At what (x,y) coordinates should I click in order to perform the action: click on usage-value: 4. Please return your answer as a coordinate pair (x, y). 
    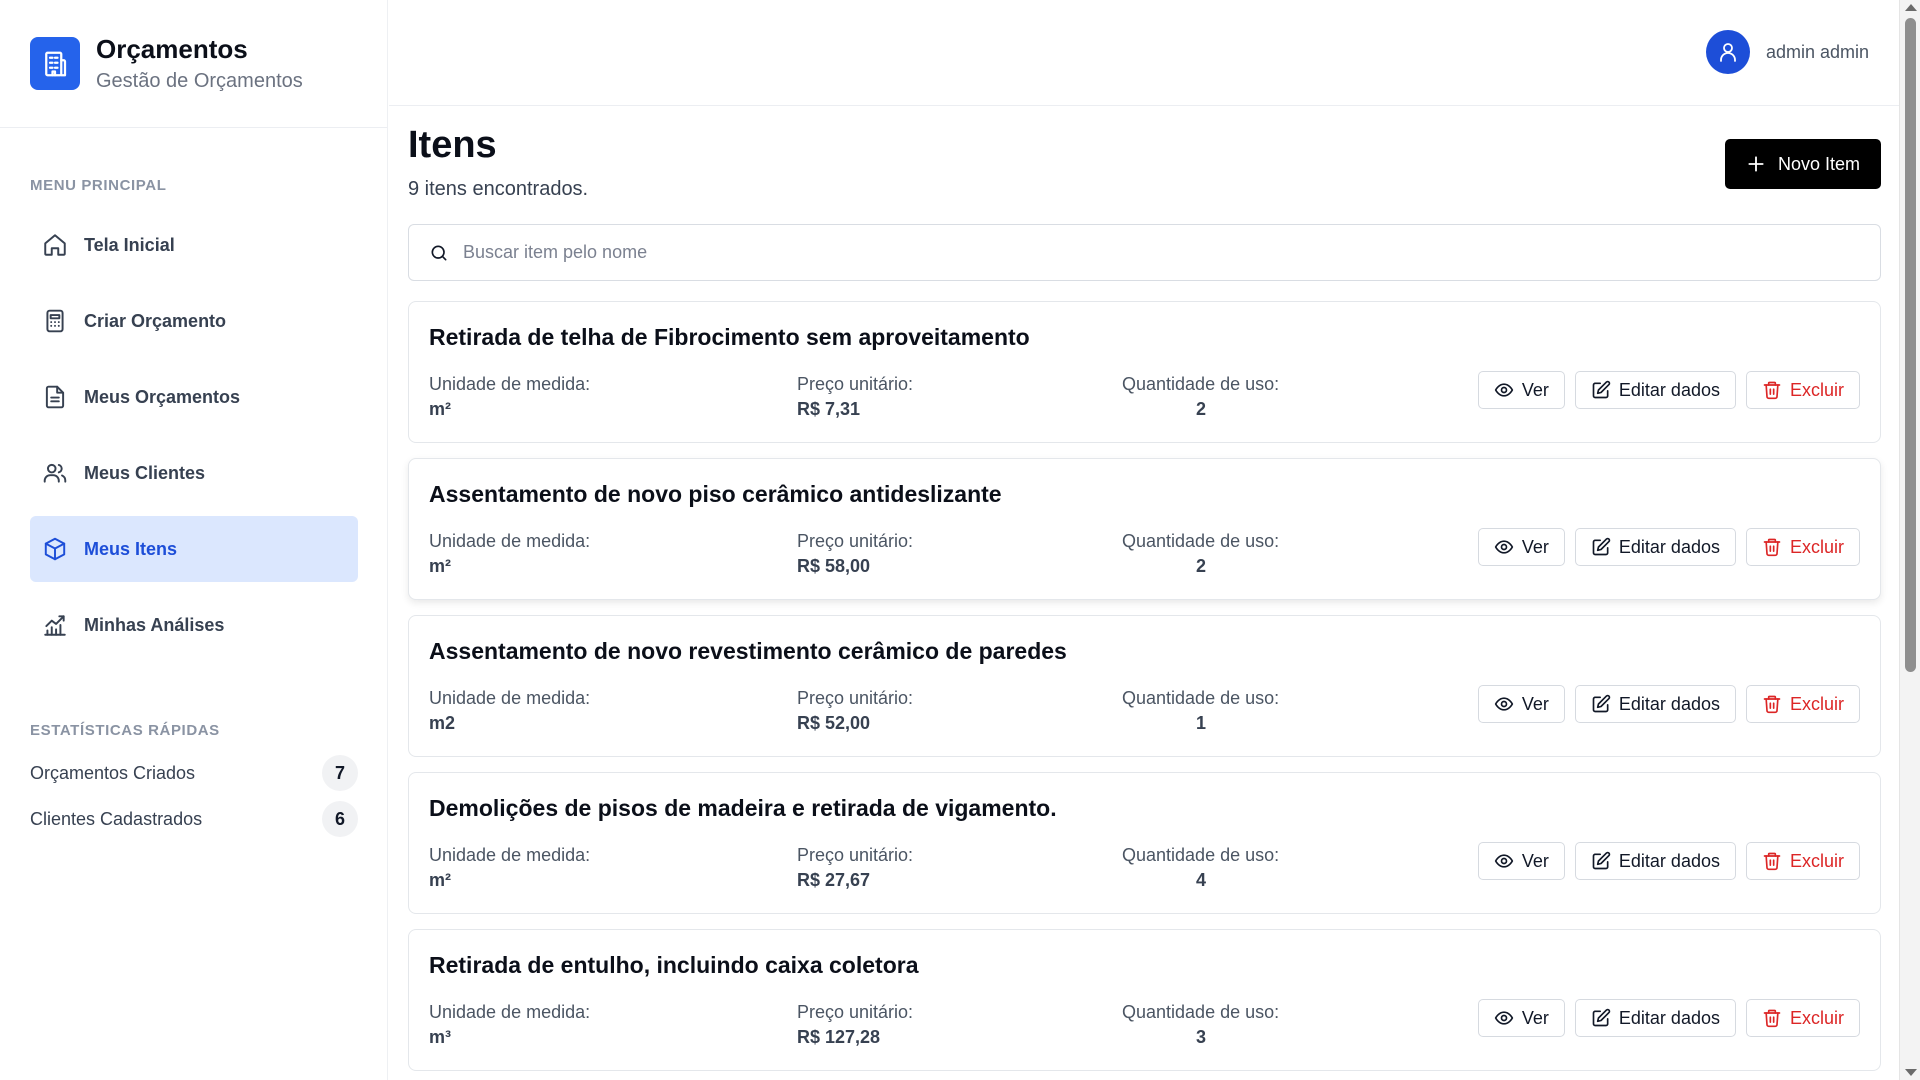
    Looking at the image, I should click on (1200, 880).